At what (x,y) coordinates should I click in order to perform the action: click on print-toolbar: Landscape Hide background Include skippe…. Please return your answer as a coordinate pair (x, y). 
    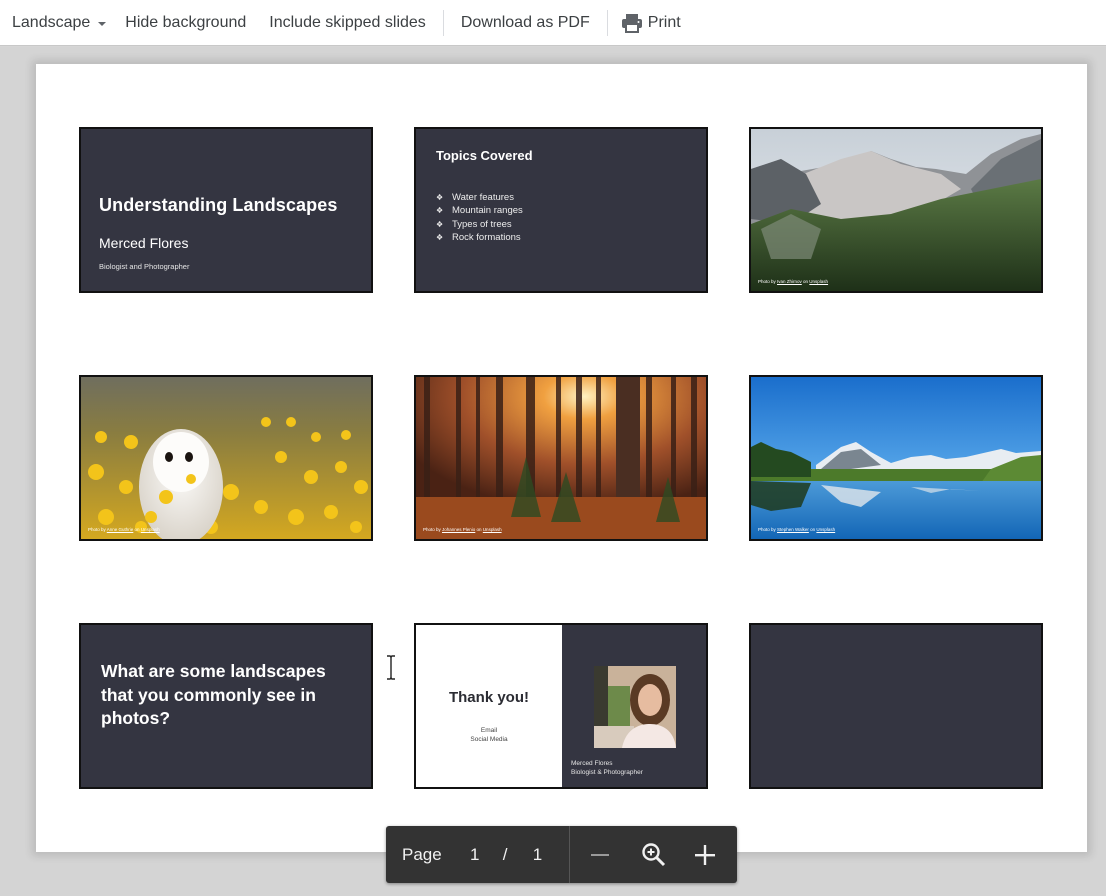
    Looking at the image, I should click on (553, 23).